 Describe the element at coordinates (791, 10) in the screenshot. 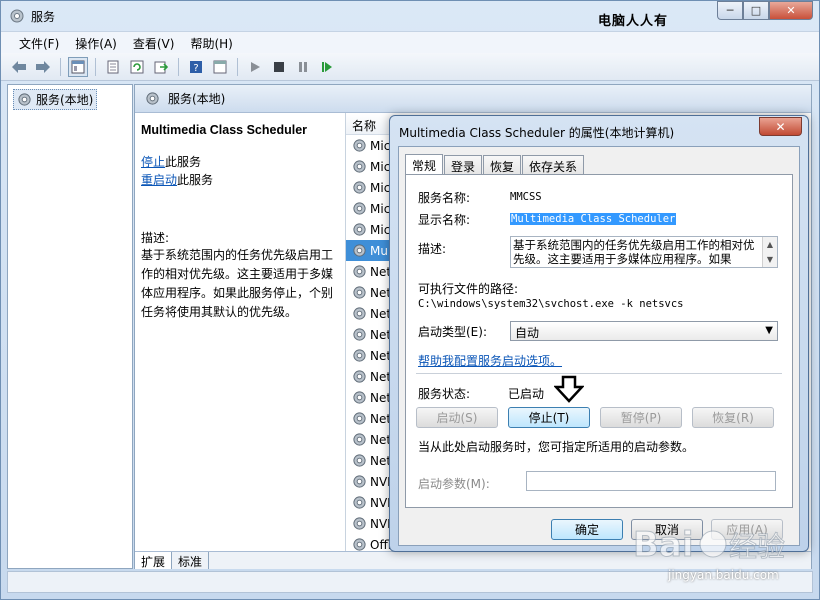

I see `close-button: ✕` at that location.